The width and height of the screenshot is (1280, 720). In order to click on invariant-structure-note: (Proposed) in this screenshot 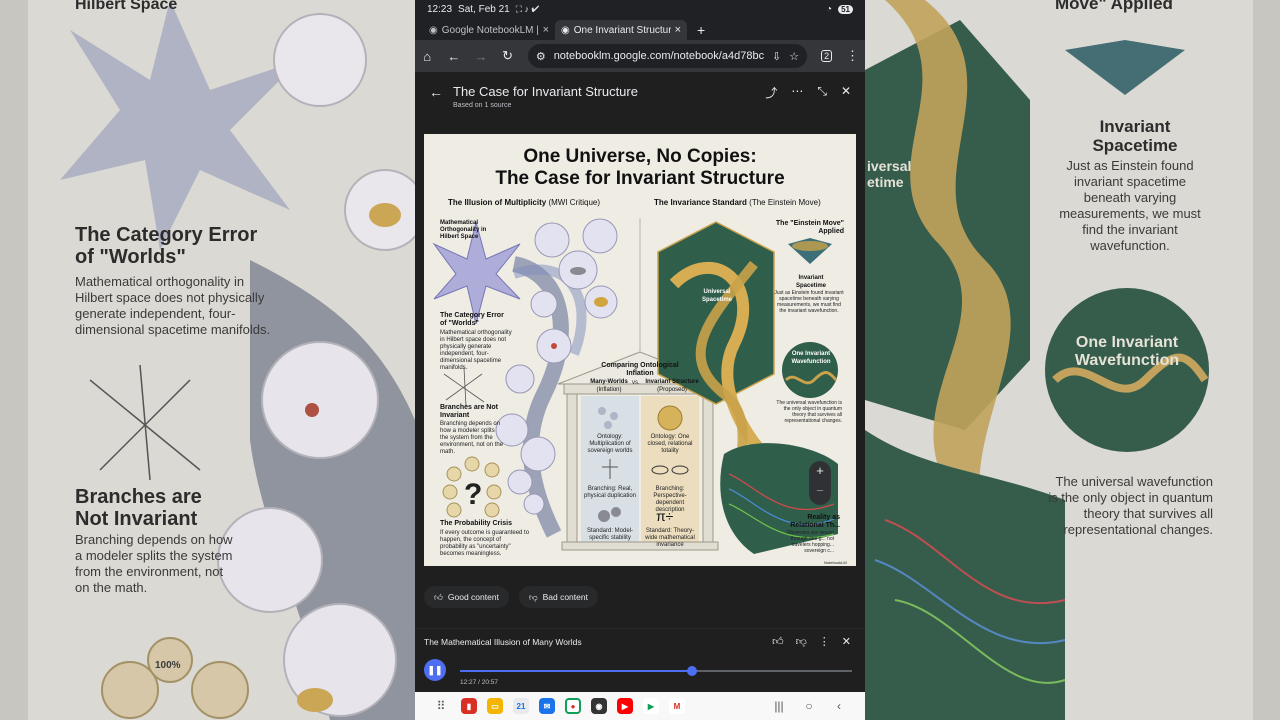, I will do `click(672, 390)`.